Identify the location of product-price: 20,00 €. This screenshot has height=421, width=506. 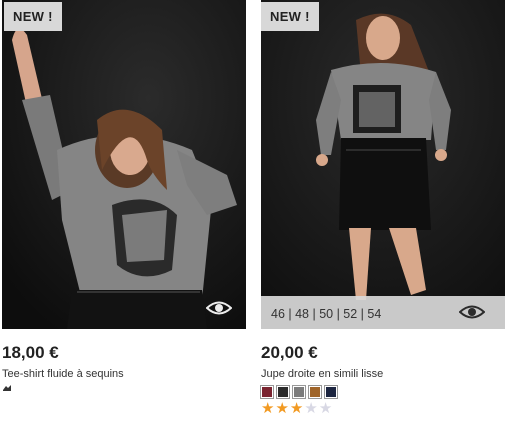
(289, 352).